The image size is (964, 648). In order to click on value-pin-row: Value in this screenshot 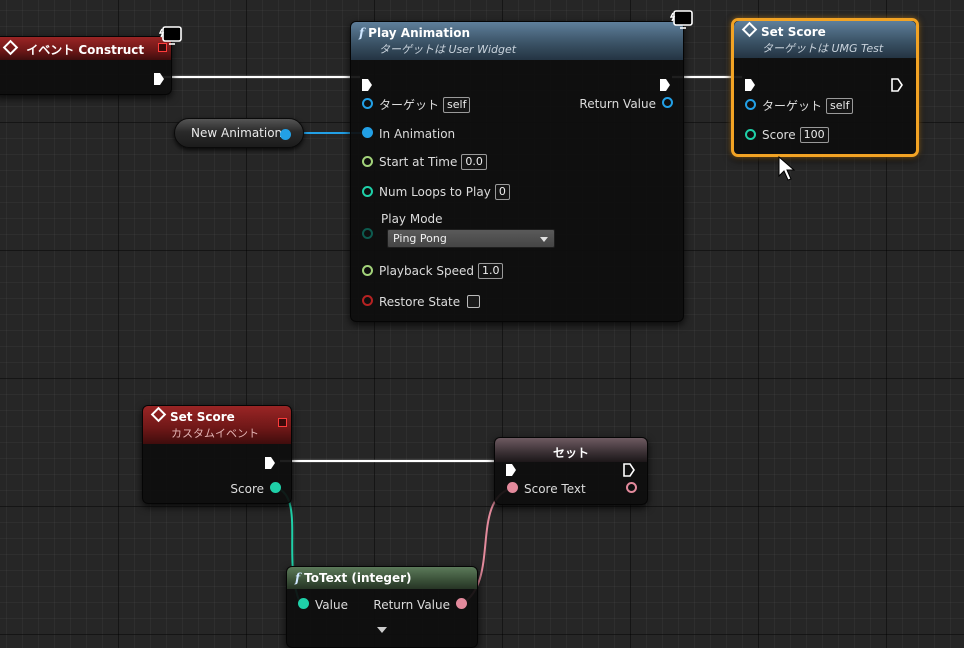, I will do `click(323, 604)`.